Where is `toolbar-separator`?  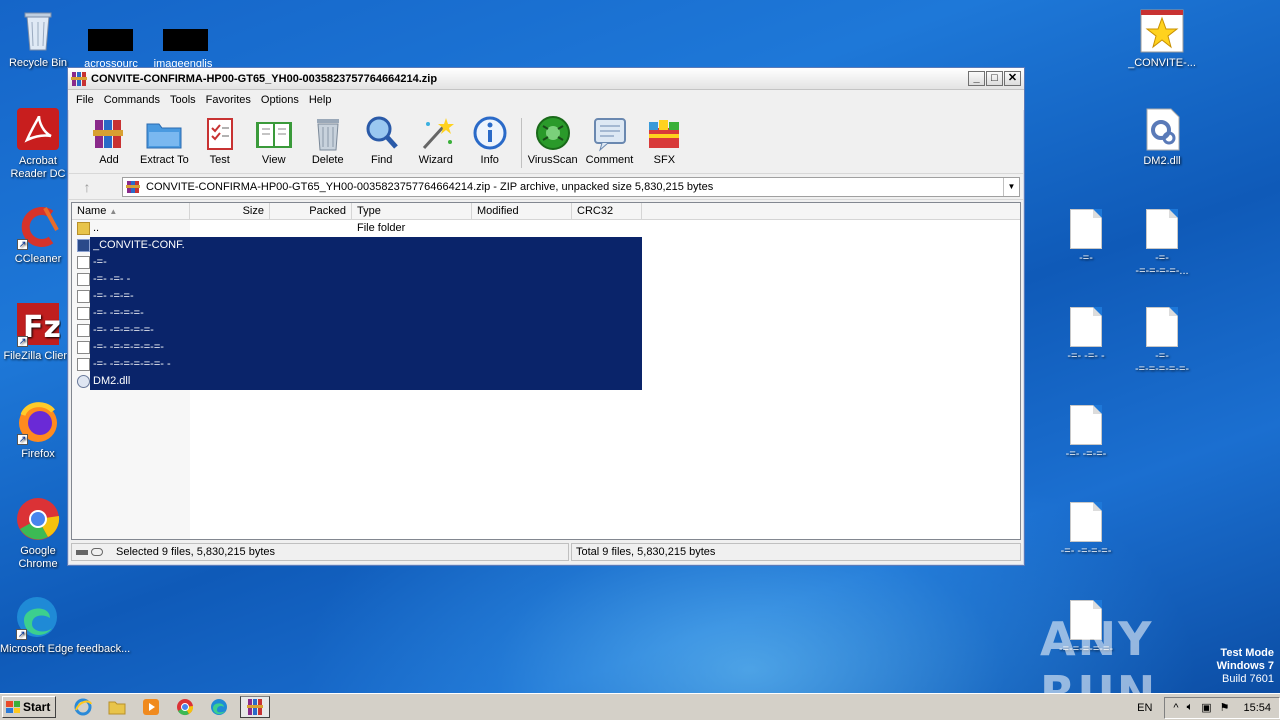 toolbar-separator is located at coordinates (521, 143).